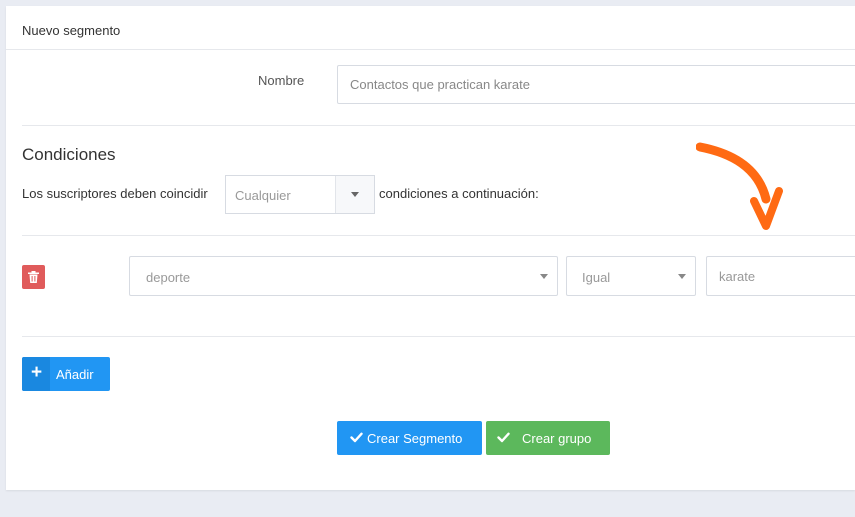  I want to click on add-condition-label: Añadir, so click(75, 374).